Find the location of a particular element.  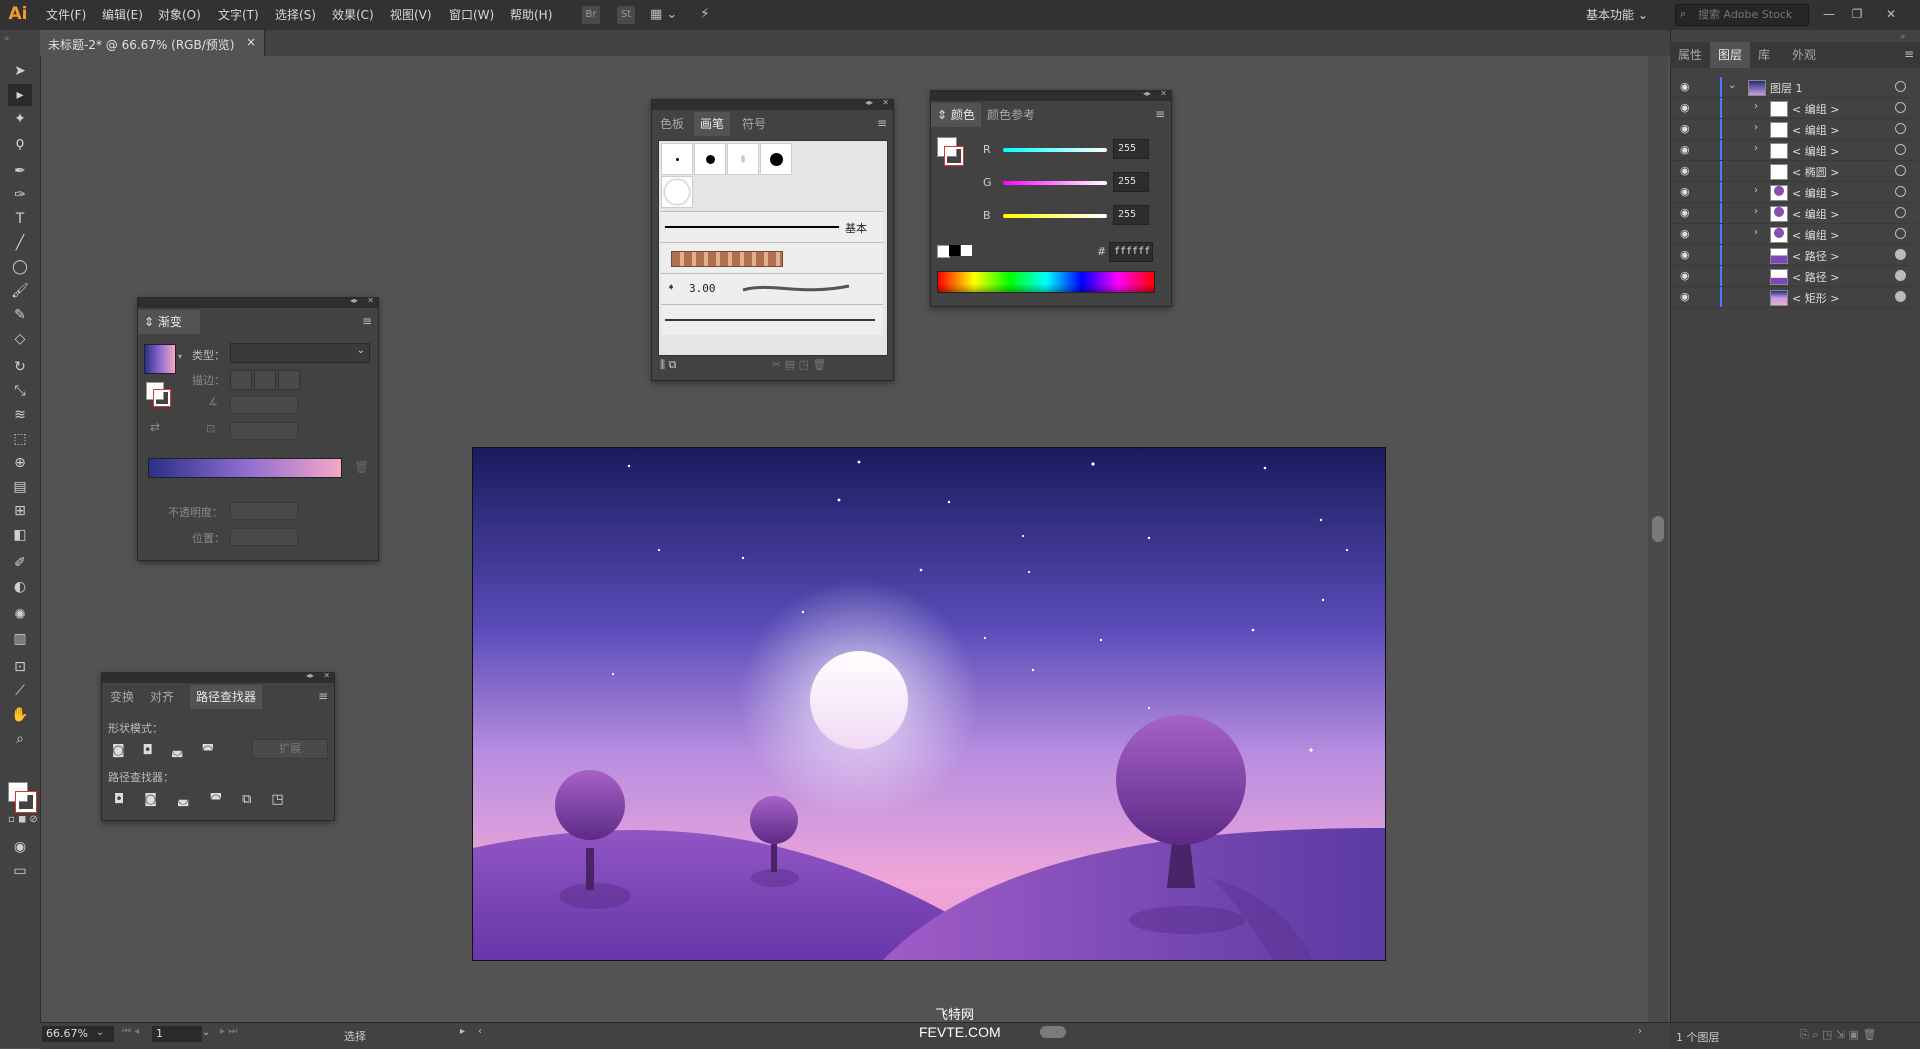

selection-tool-icon: ➤ is located at coordinates (20, 71).